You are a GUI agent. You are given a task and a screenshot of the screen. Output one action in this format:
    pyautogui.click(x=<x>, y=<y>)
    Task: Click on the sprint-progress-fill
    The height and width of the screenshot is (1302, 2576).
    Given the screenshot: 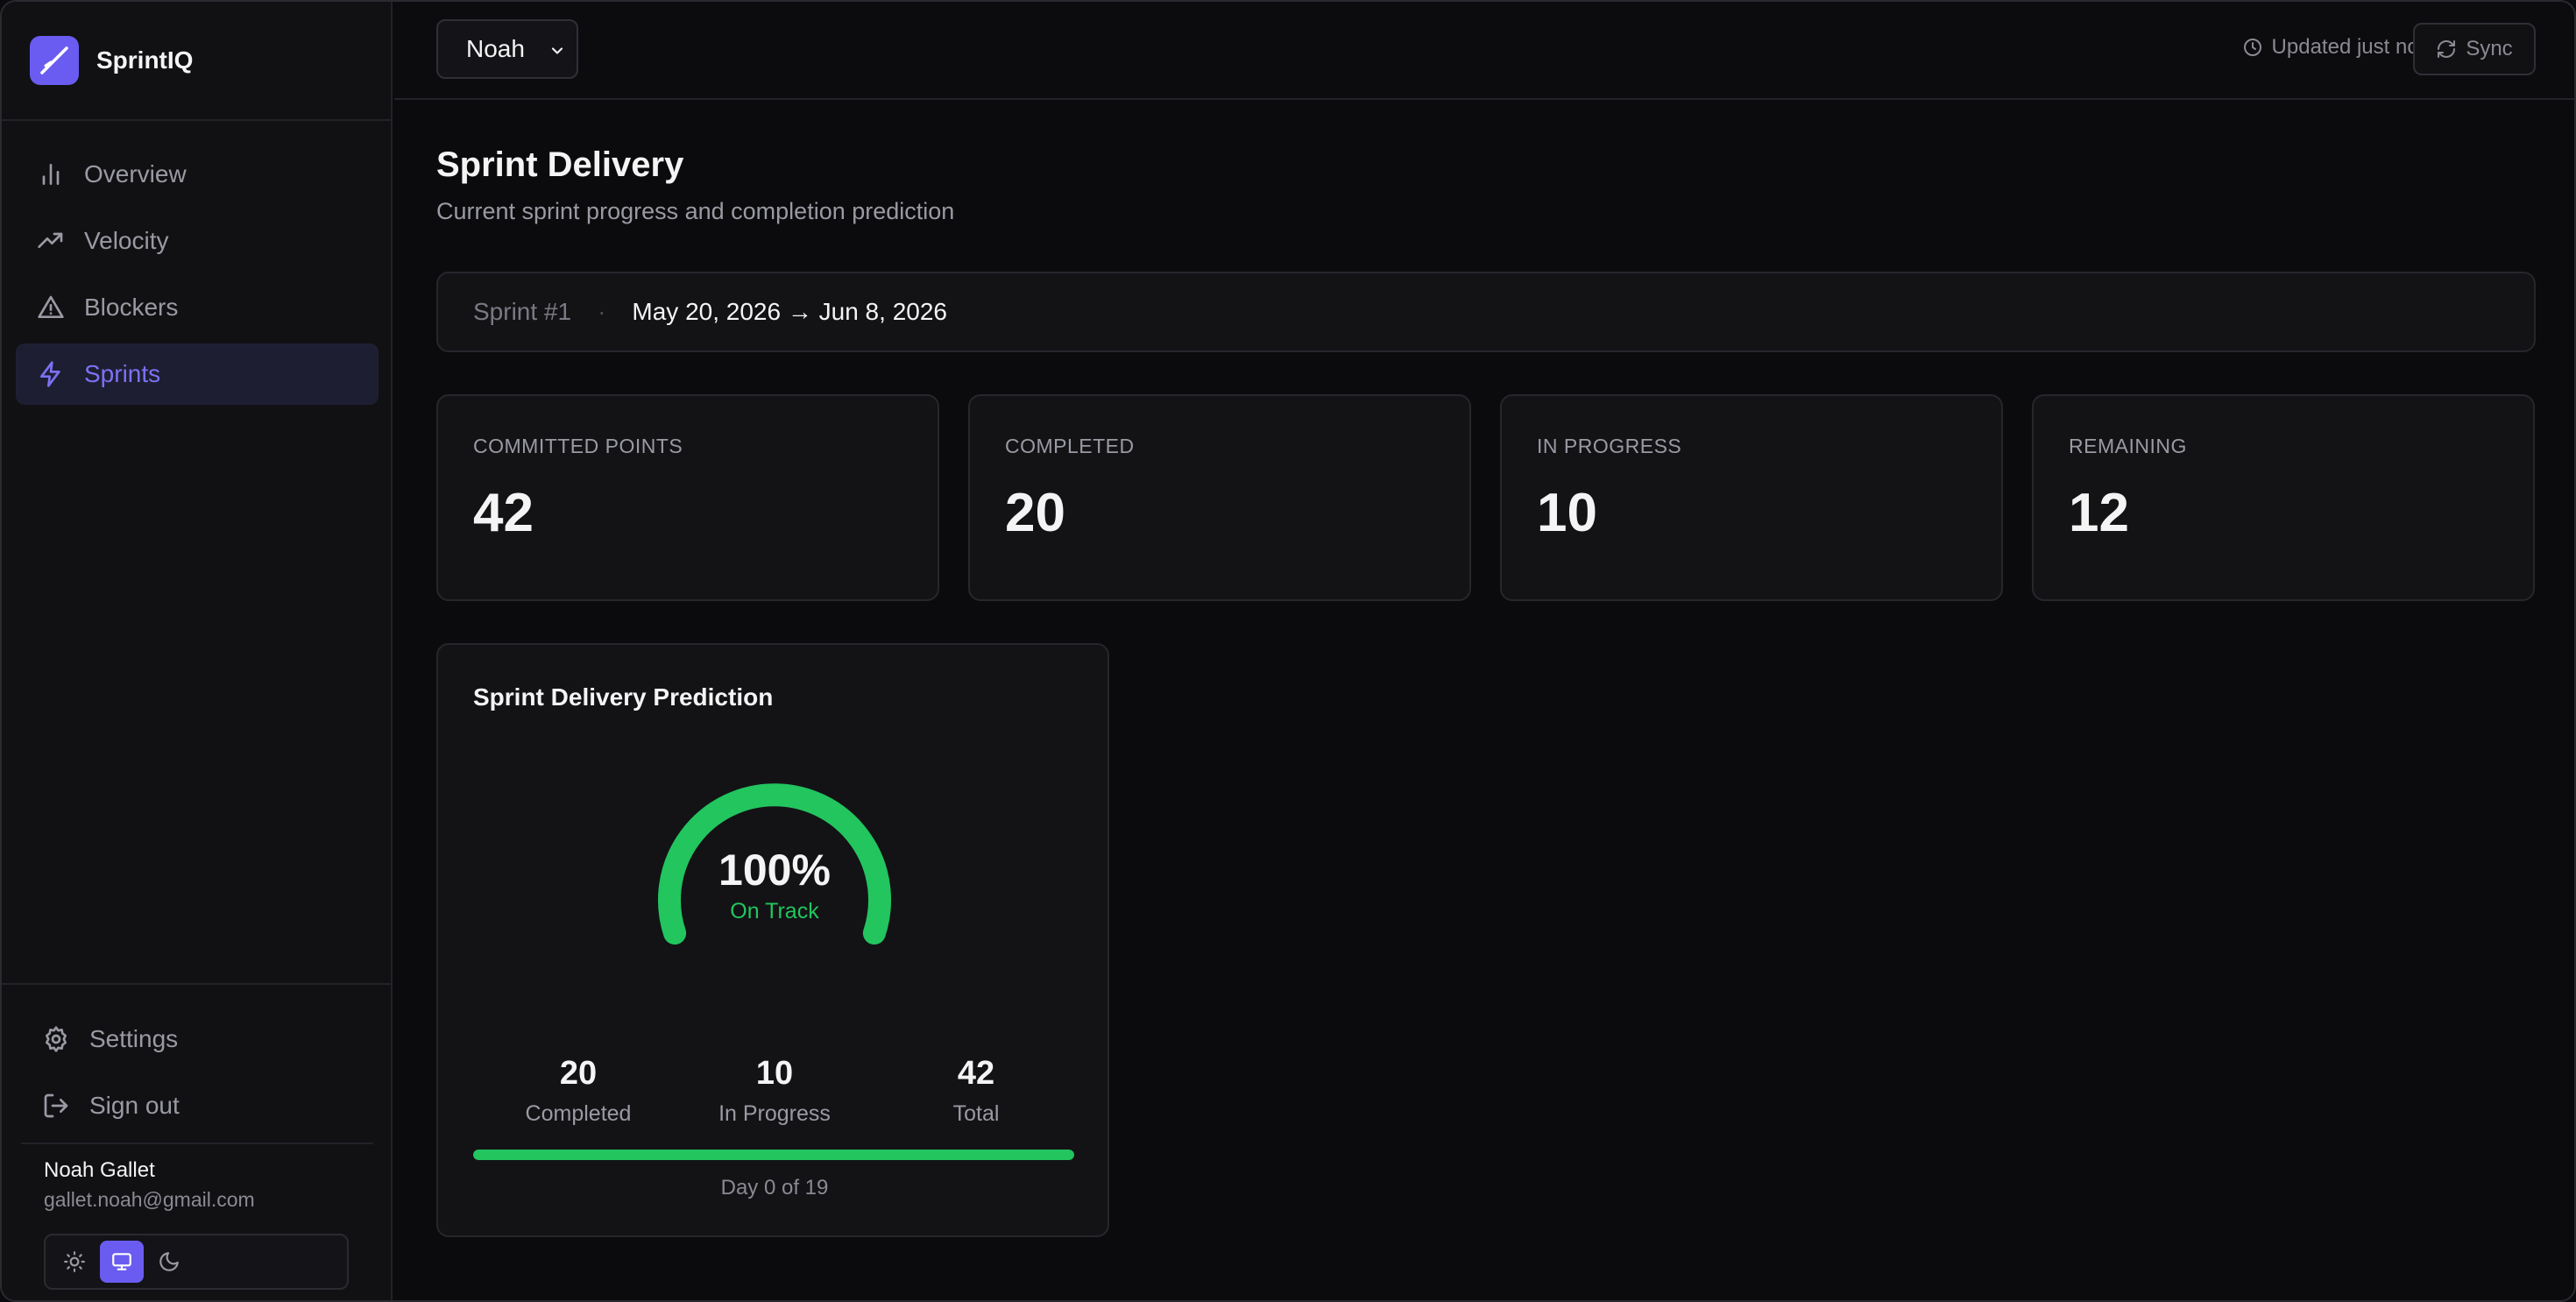 What is the action you would take?
    pyautogui.click(x=773, y=1155)
    